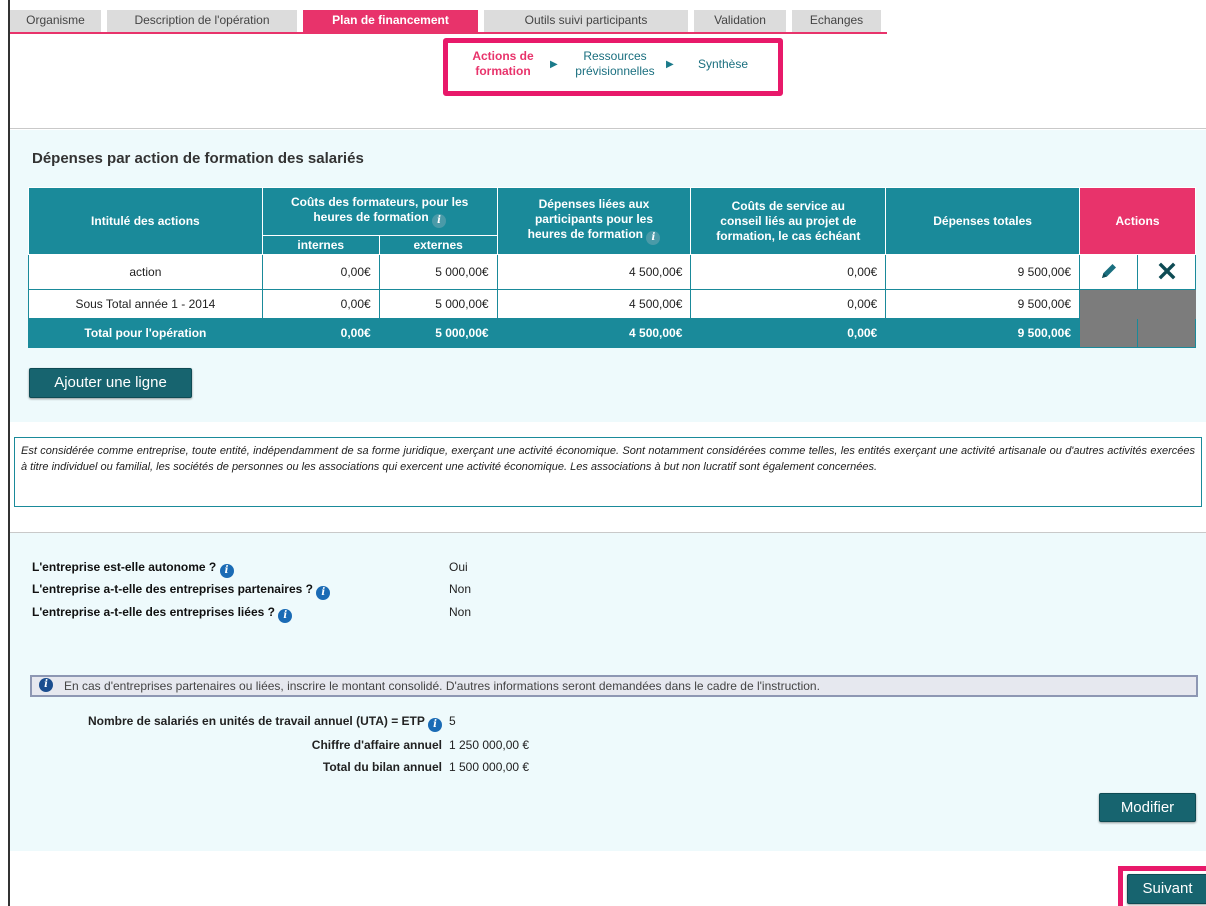 Image resolution: width=1206 pixels, height=906 pixels. Describe the element at coordinates (448, 33) in the screenshot. I see `tabs-underline` at that location.